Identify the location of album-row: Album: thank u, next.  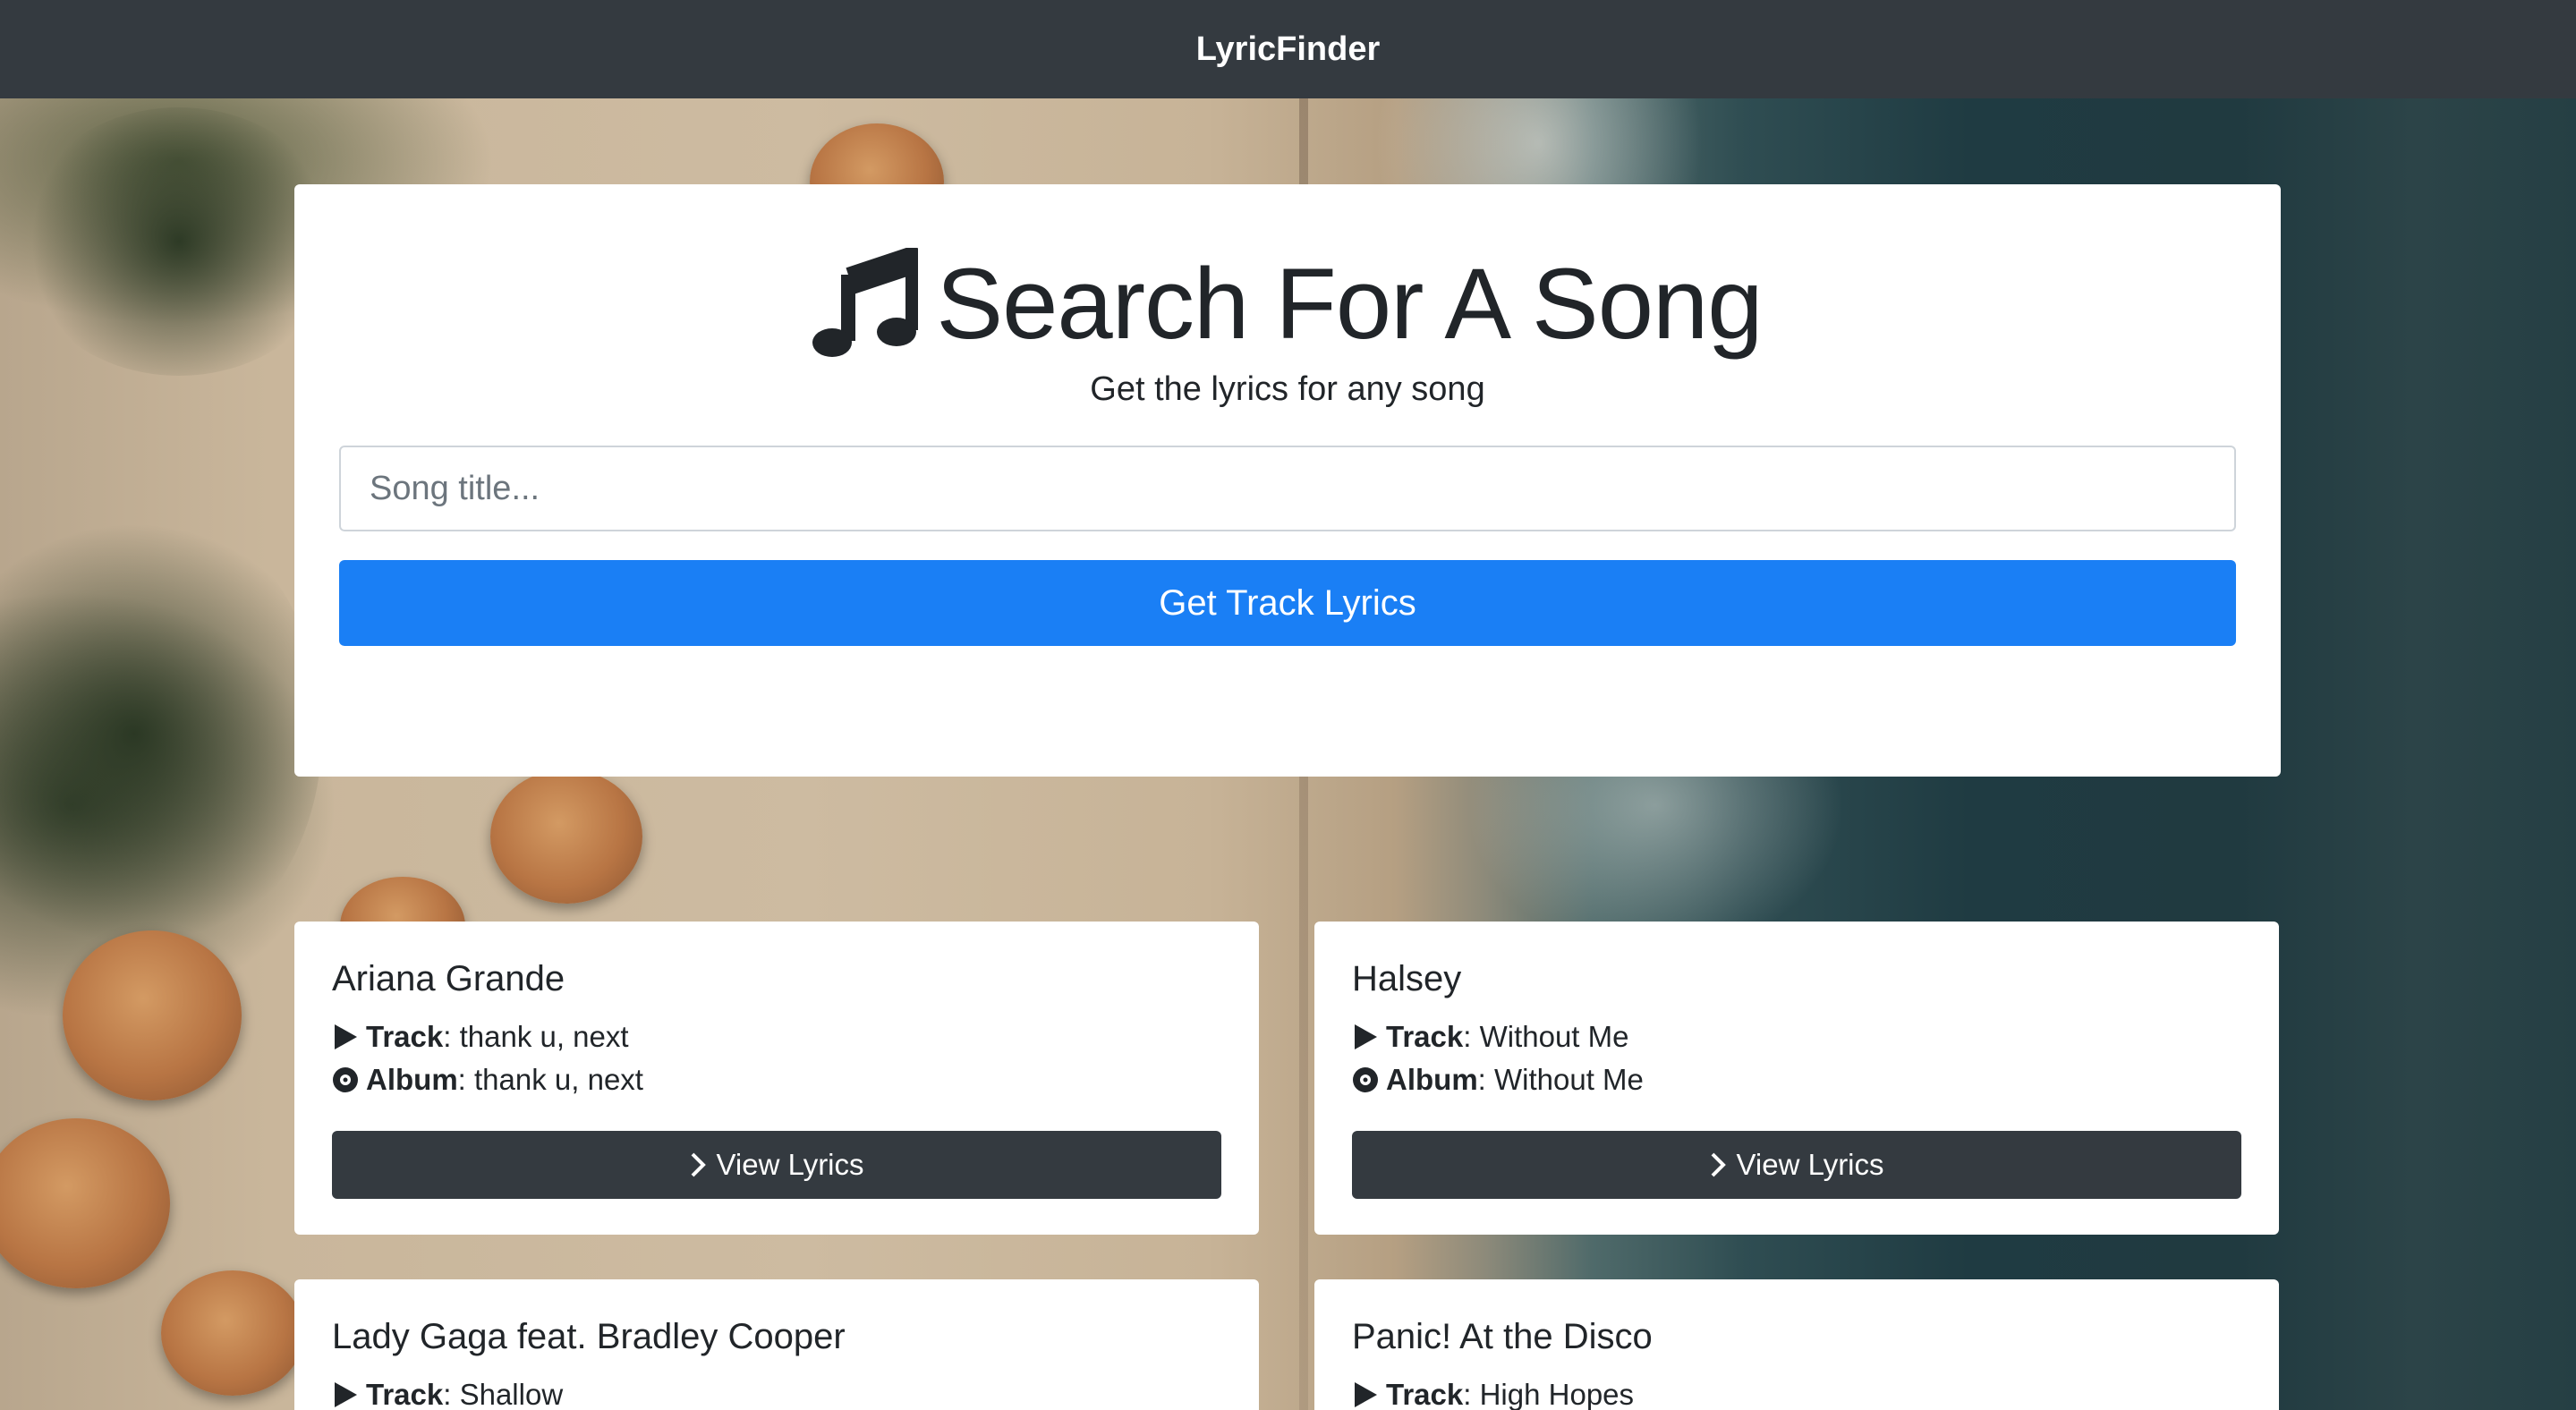
(487, 1080).